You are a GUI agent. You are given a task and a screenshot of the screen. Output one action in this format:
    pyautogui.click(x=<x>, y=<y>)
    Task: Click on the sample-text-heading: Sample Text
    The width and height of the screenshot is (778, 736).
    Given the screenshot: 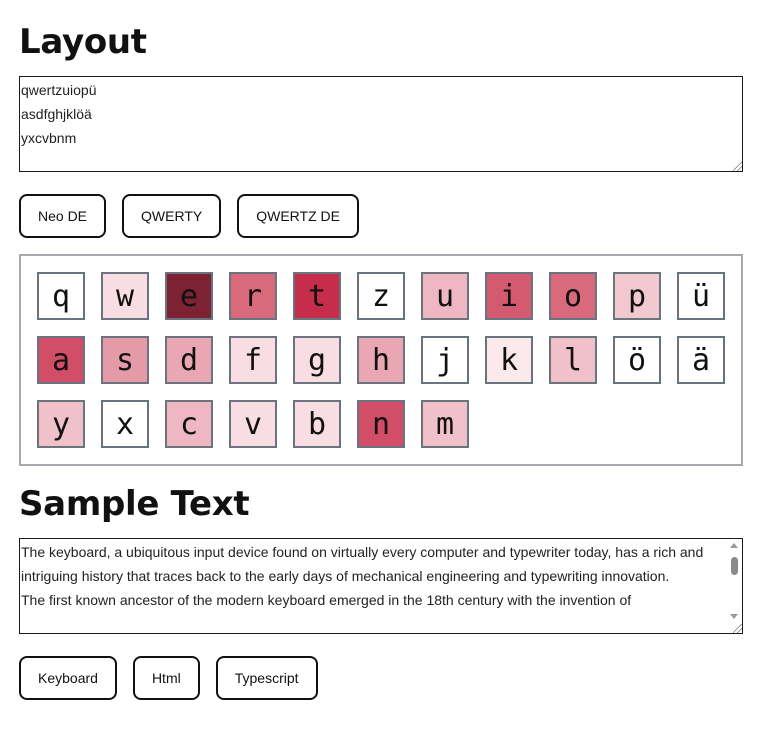 What is the action you would take?
    pyautogui.click(x=134, y=504)
    